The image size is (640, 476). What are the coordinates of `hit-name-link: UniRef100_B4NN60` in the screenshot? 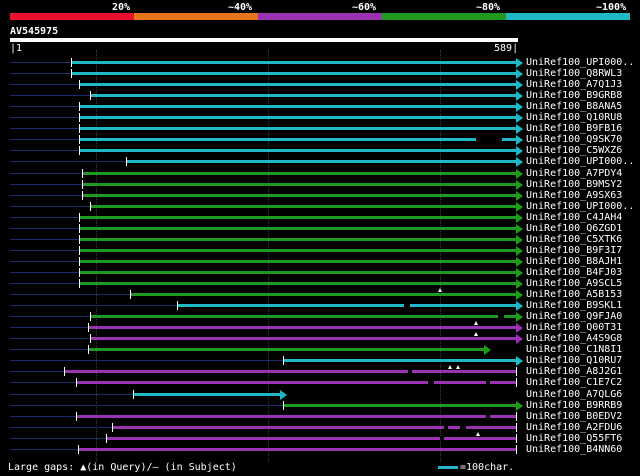 It's located at (574, 449).